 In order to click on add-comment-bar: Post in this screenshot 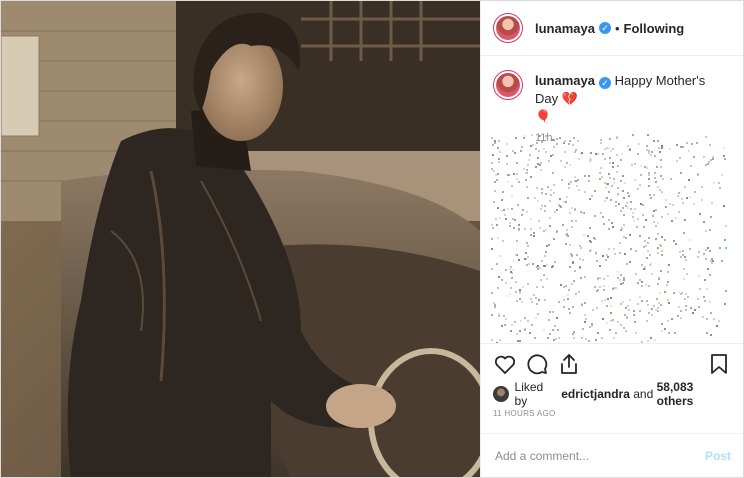, I will do `click(612, 455)`.